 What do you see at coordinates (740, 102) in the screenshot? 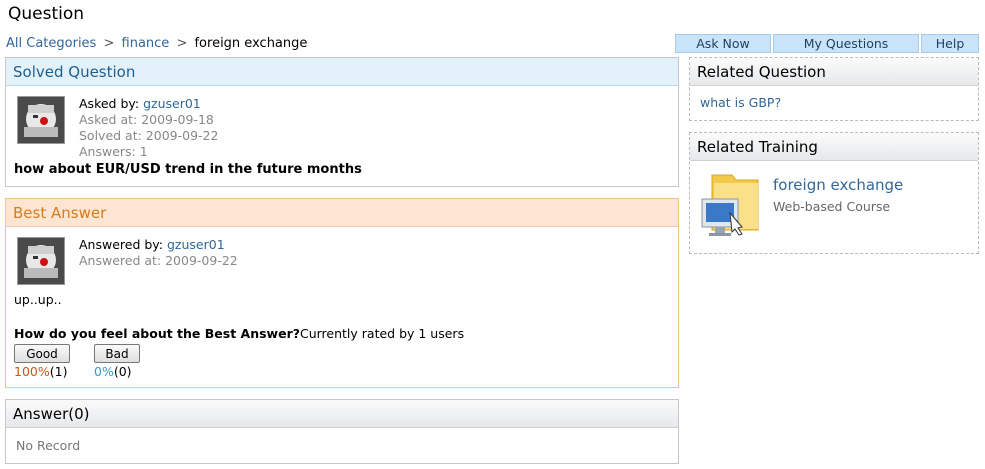
I see `related-question-link: what is GBP?` at bounding box center [740, 102].